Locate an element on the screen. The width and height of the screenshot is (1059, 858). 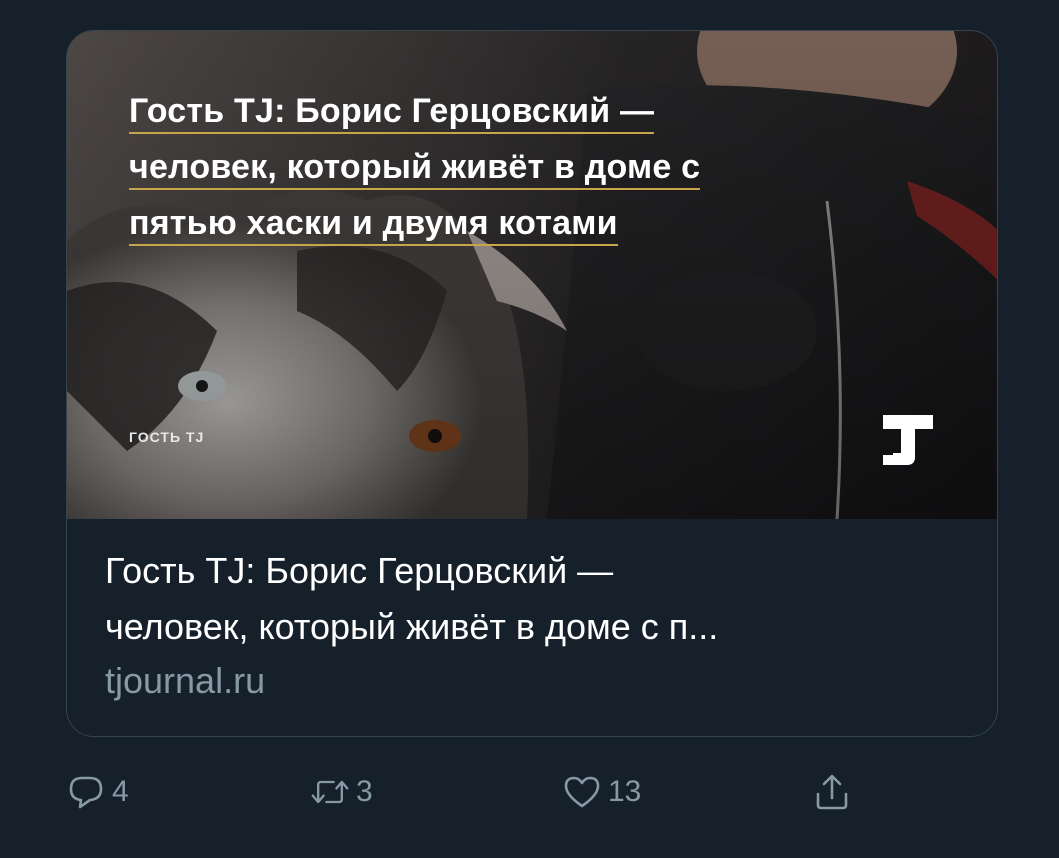
link-domain: tjournal.ru is located at coordinates (185, 680).